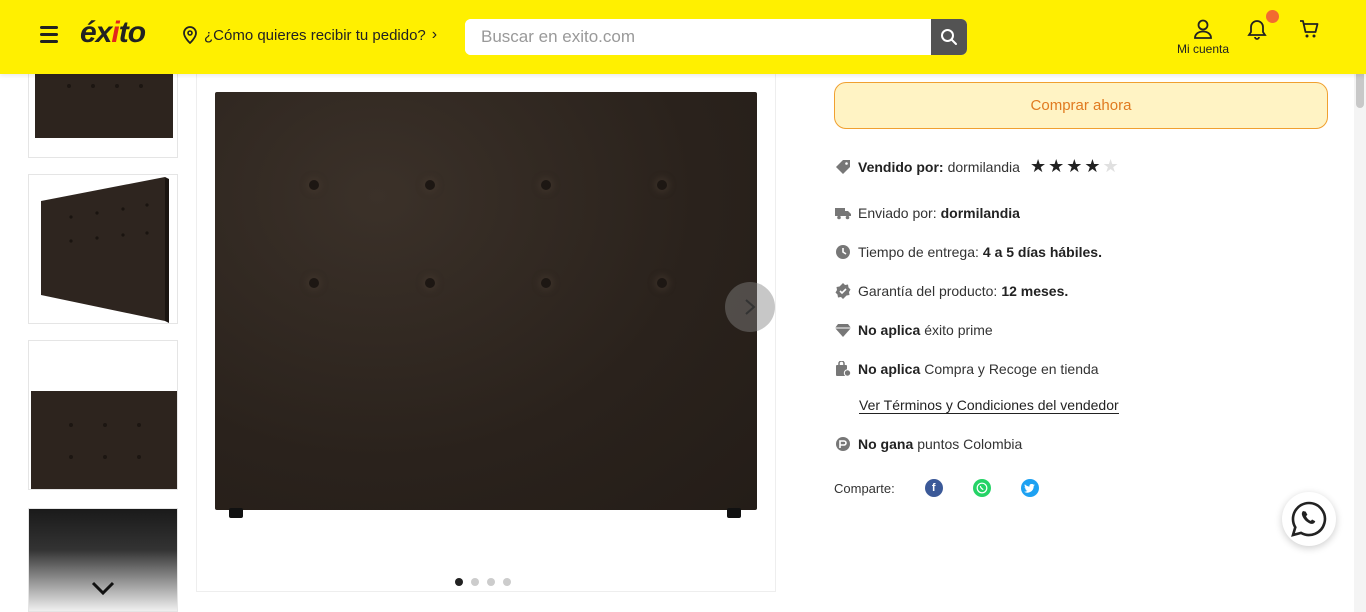 Image resolution: width=1366 pixels, height=612 pixels. What do you see at coordinates (434, 34) in the screenshot?
I see `chevron-right-icon: ›` at bounding box center [434, 34].